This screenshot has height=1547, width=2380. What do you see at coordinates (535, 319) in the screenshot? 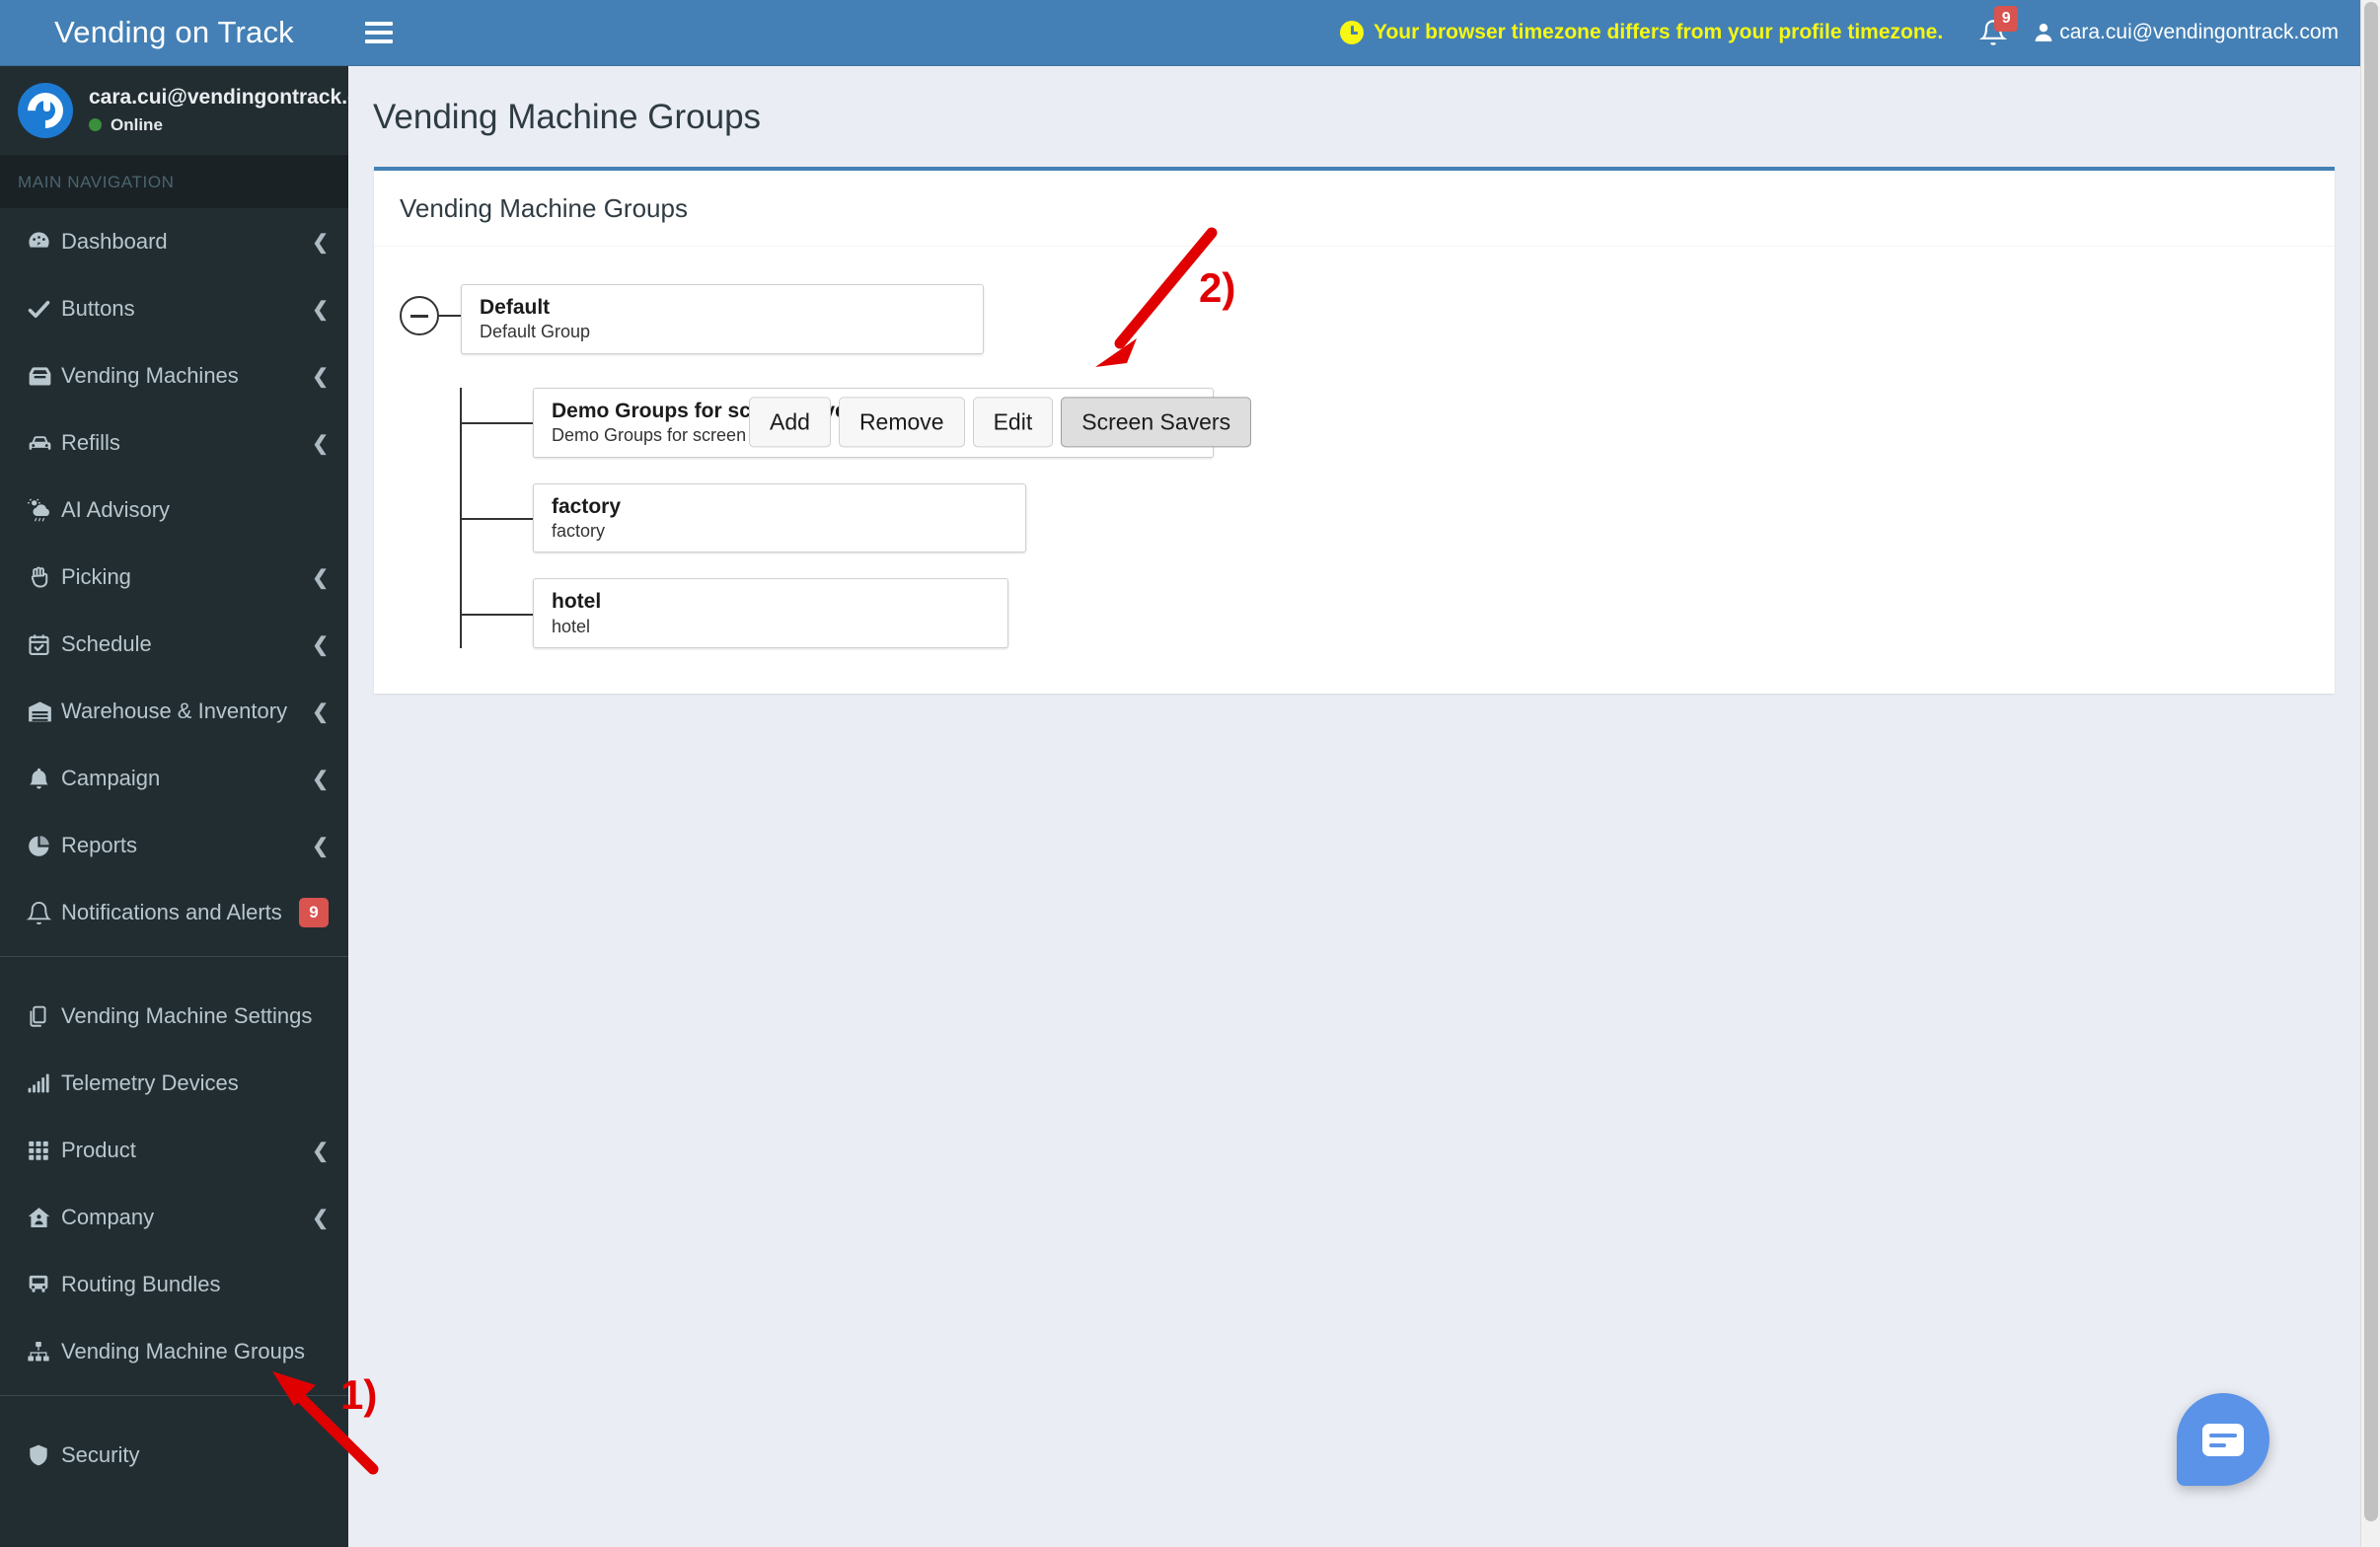
I see `tree-node-texts: Default Default Group` at bounding box center [535, 319].